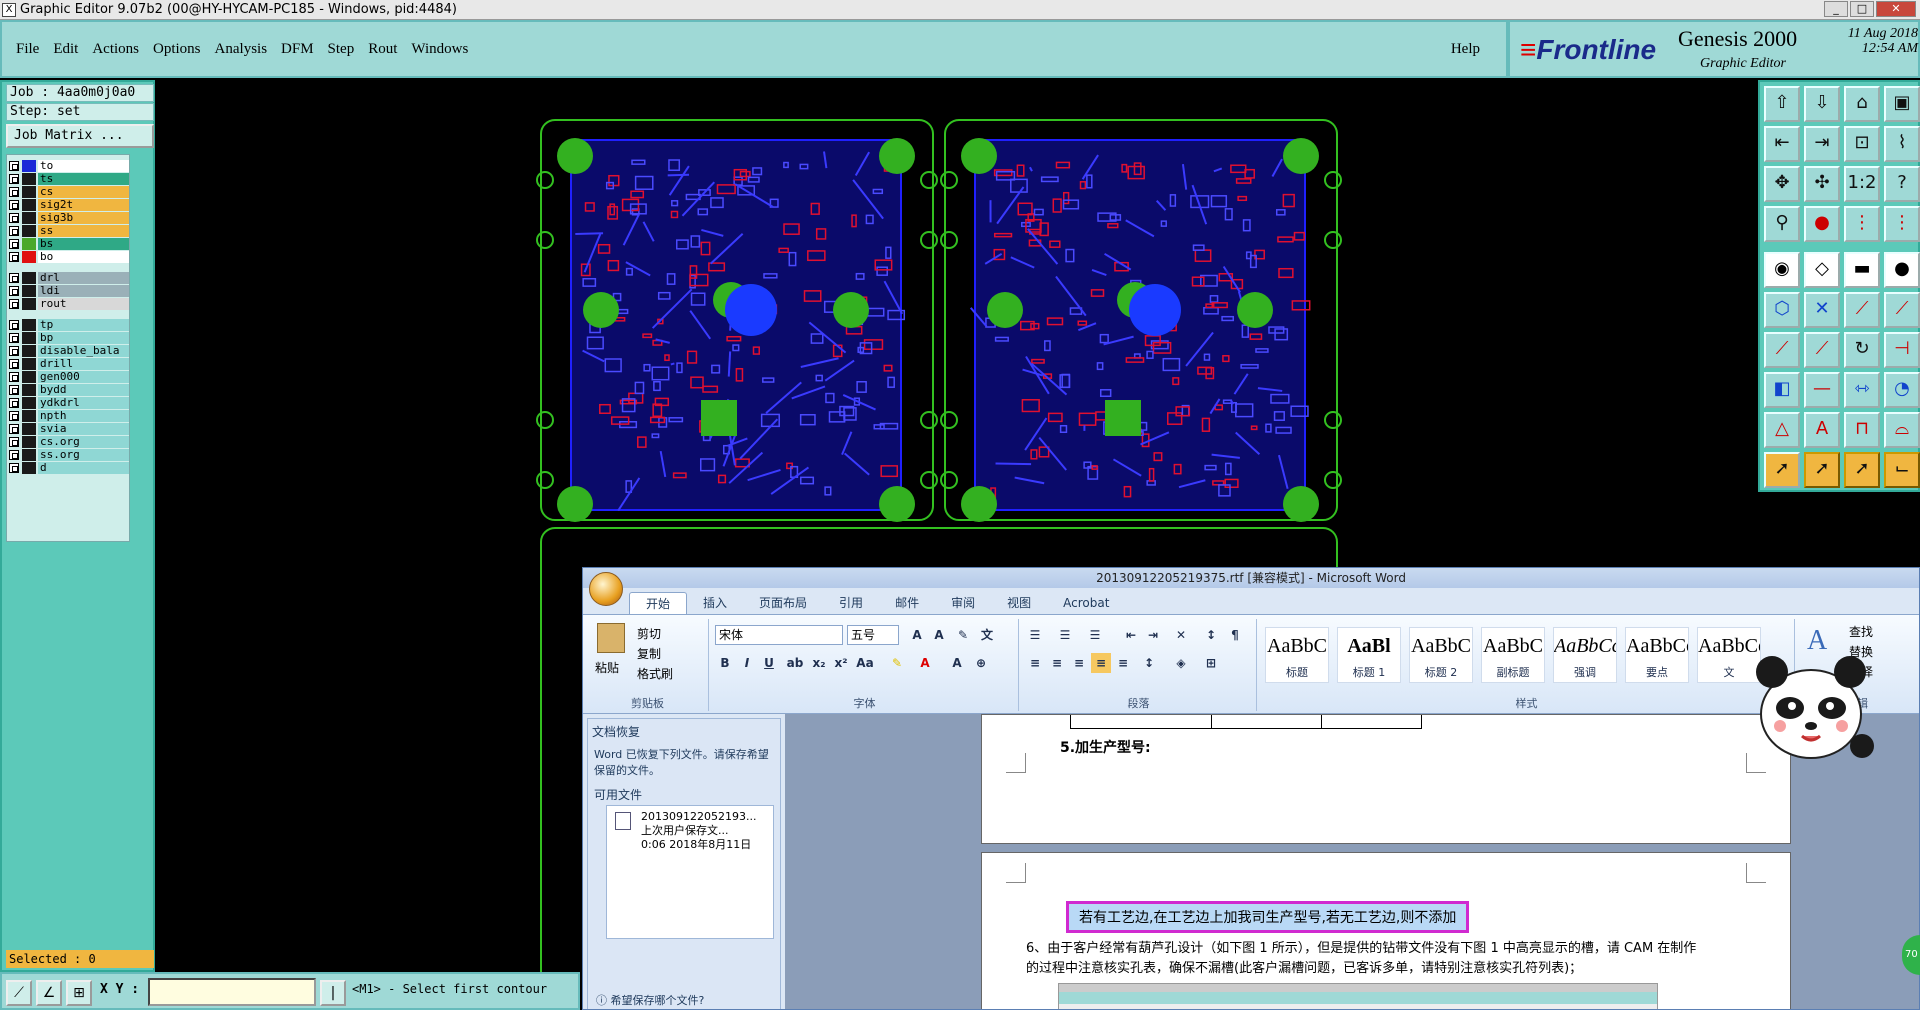  Describe the element at coordinates (69, 429) in the screenshot. I see `layer-row-svia: svia` at that location.